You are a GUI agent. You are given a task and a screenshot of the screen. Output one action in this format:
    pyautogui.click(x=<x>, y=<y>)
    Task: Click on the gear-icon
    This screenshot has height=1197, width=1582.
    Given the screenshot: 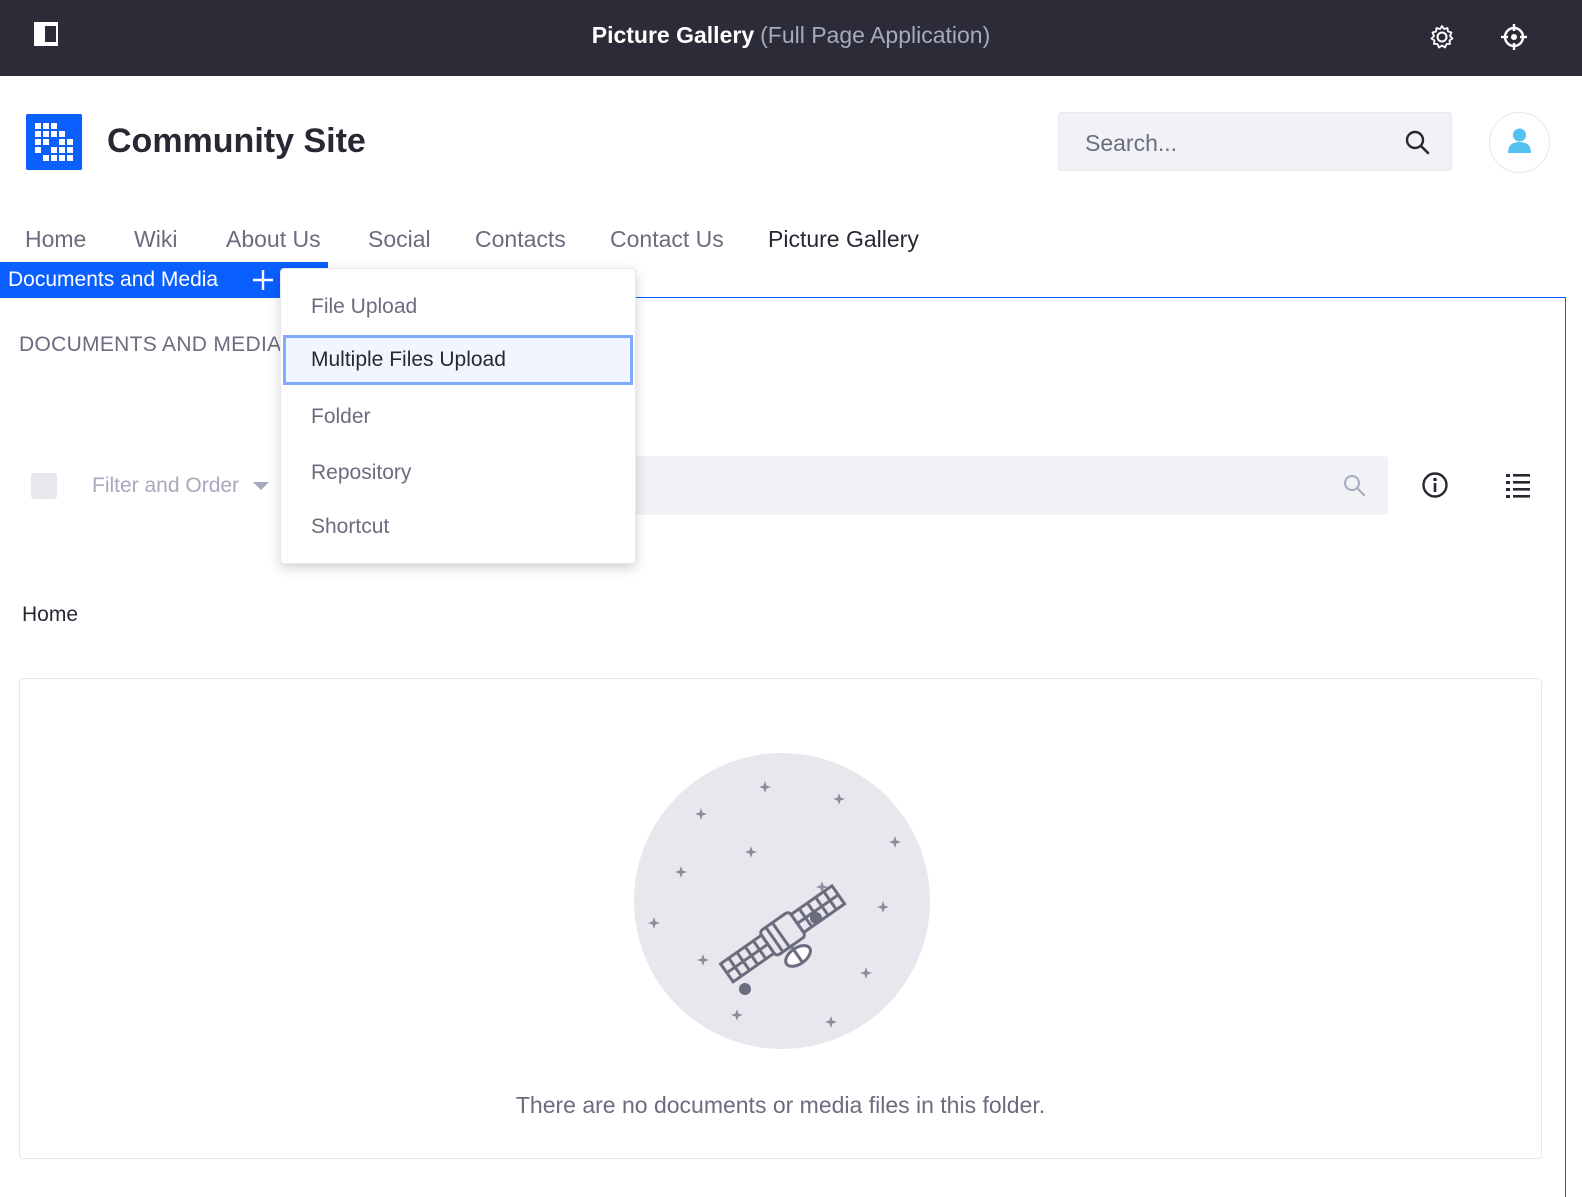 What is the action you would take?
    pyautogui.click(x=1442, y=37)
    